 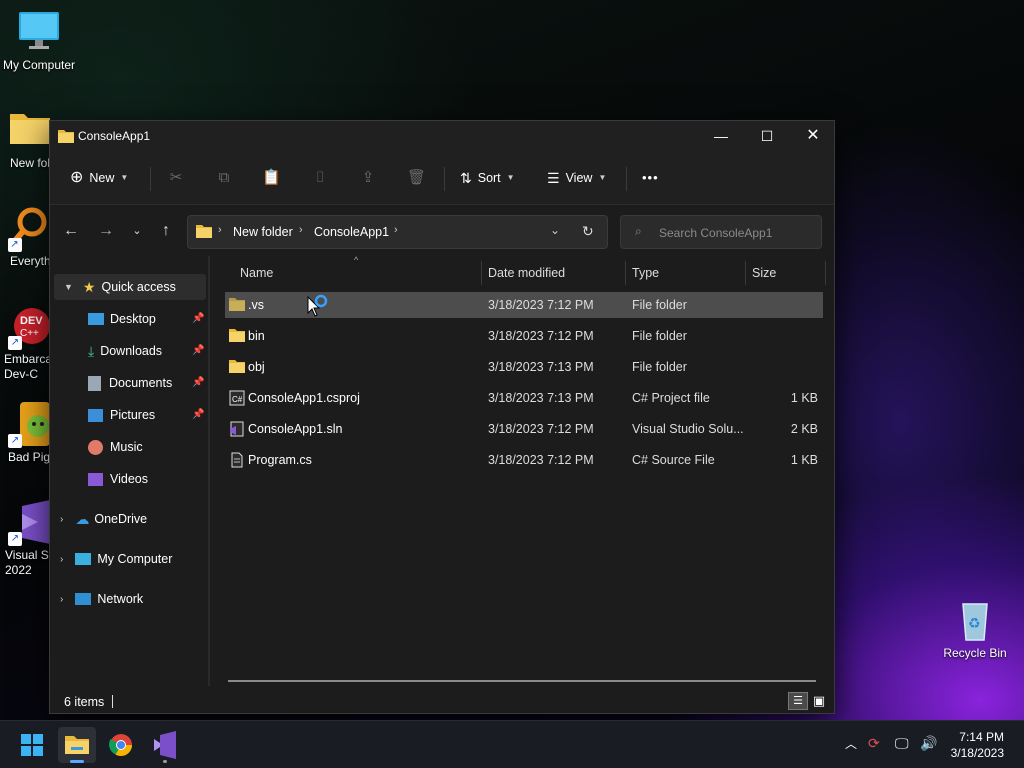 I want to click on column-header-date: Date modified, so click(x=526, y=273).